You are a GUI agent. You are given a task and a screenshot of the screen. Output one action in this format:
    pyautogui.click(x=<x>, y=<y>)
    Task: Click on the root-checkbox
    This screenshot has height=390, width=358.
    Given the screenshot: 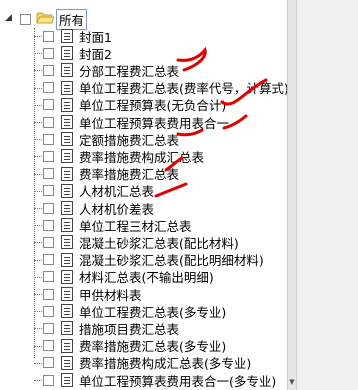 What is the action you would take?
    pyautogui.click(x=25, y=19)
    